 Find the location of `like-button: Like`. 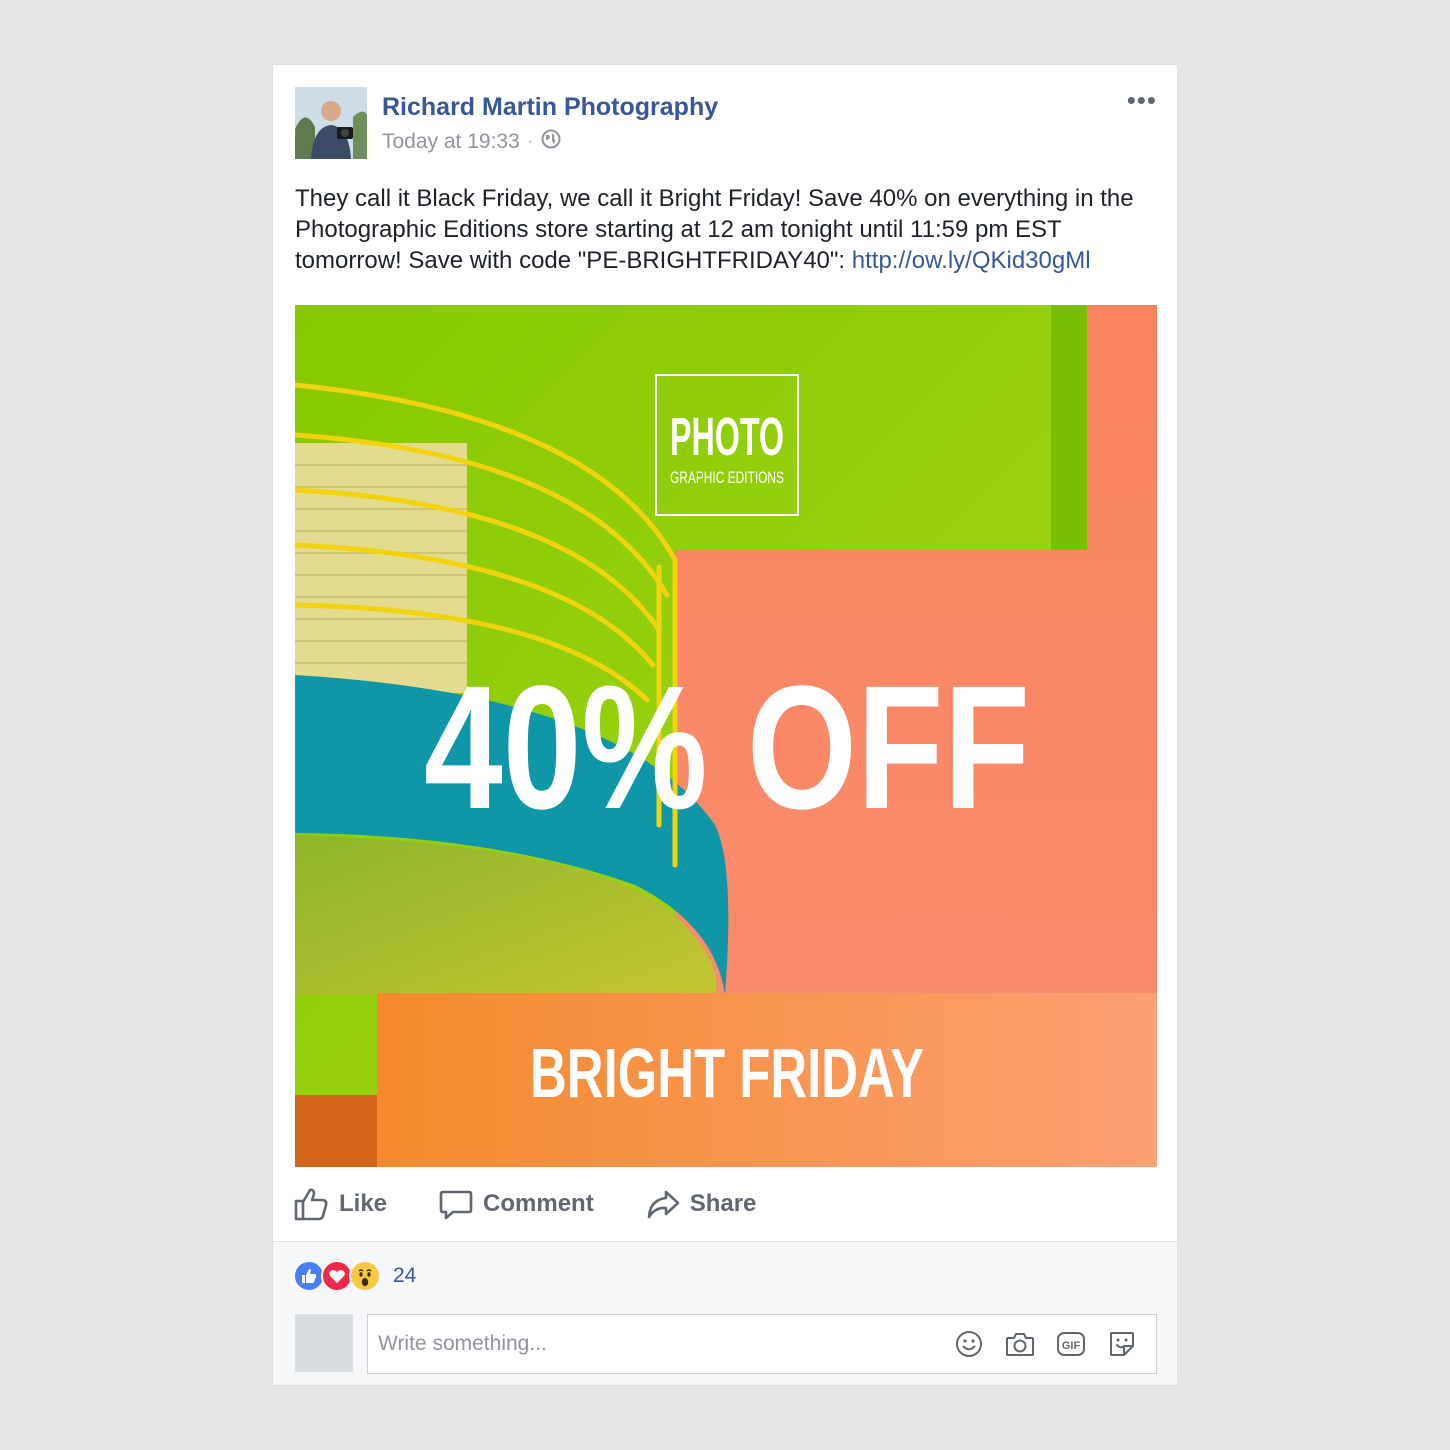

like-button: Like is located at coordinates (340, 1204).